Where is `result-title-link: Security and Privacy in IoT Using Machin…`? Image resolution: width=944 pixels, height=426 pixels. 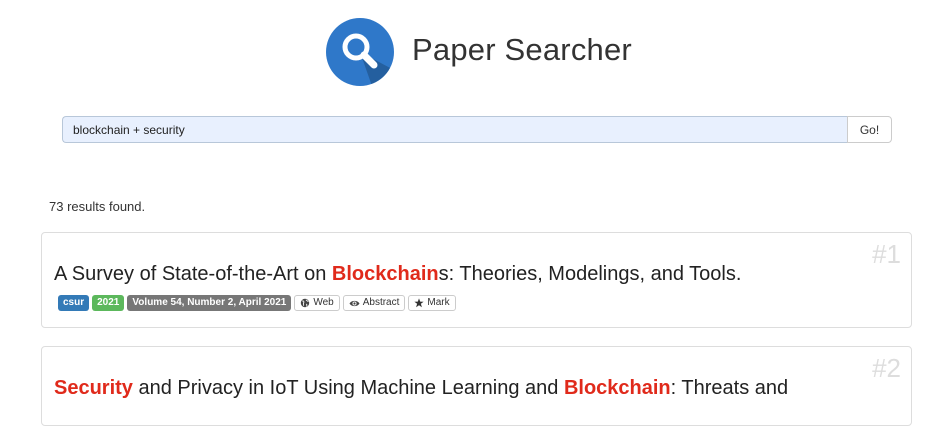
result-title-link: Security and Privacy in IoT Using Machin… is located at coordinates (421, 388).